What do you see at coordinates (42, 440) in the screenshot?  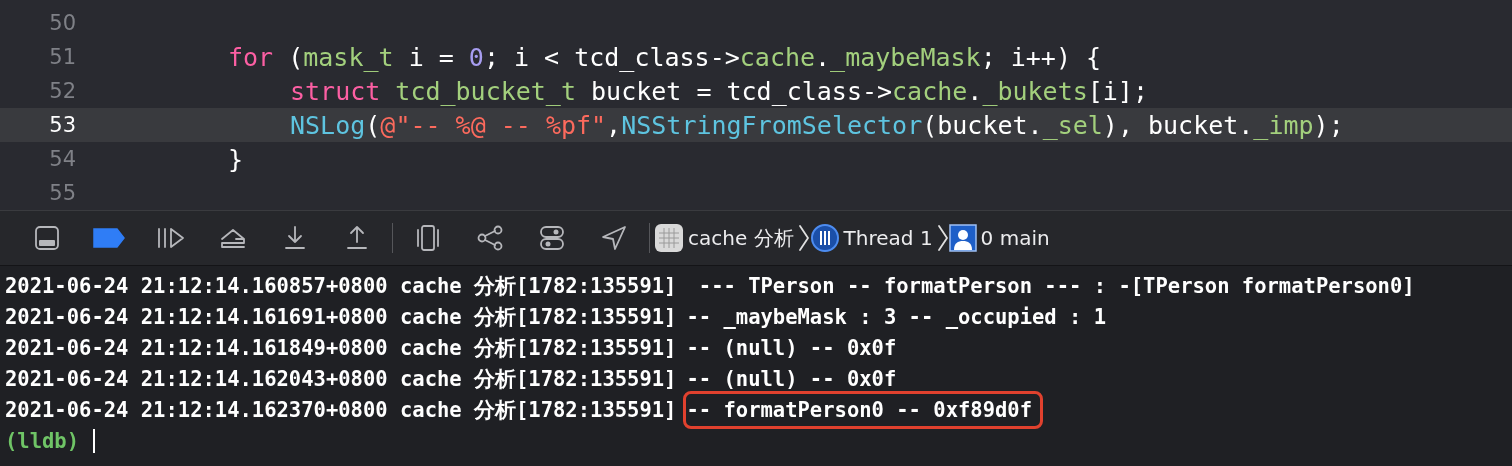 I see `lldb-prompt: (lldb)` at bounding box center [42, 440].